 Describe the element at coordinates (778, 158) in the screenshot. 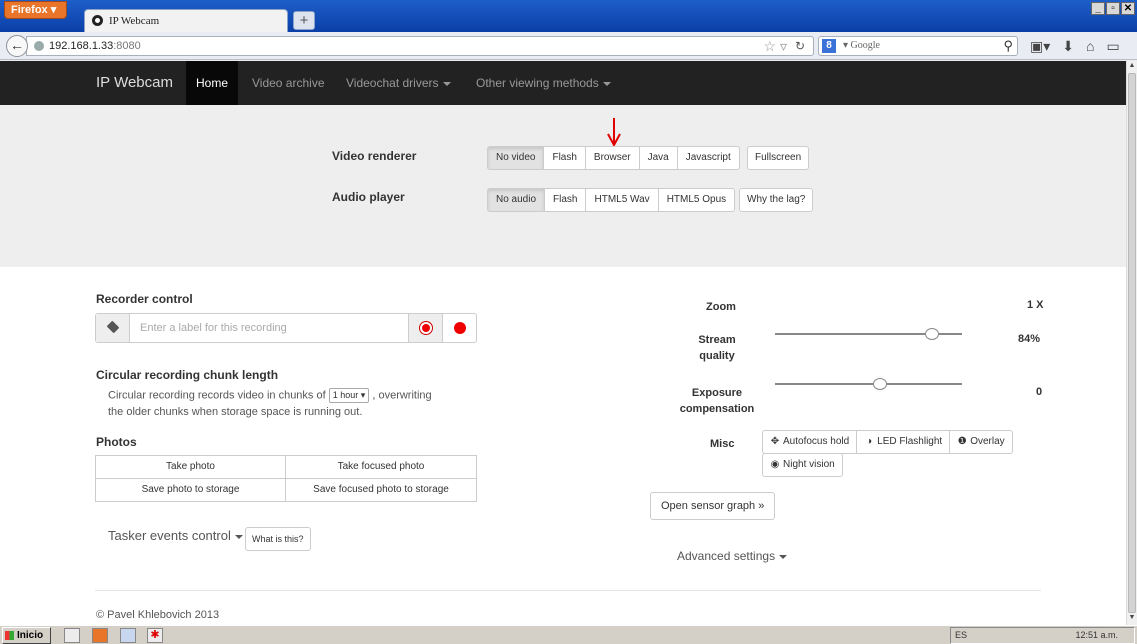

I see `fullscreen-button: Fullscreen` at that location.